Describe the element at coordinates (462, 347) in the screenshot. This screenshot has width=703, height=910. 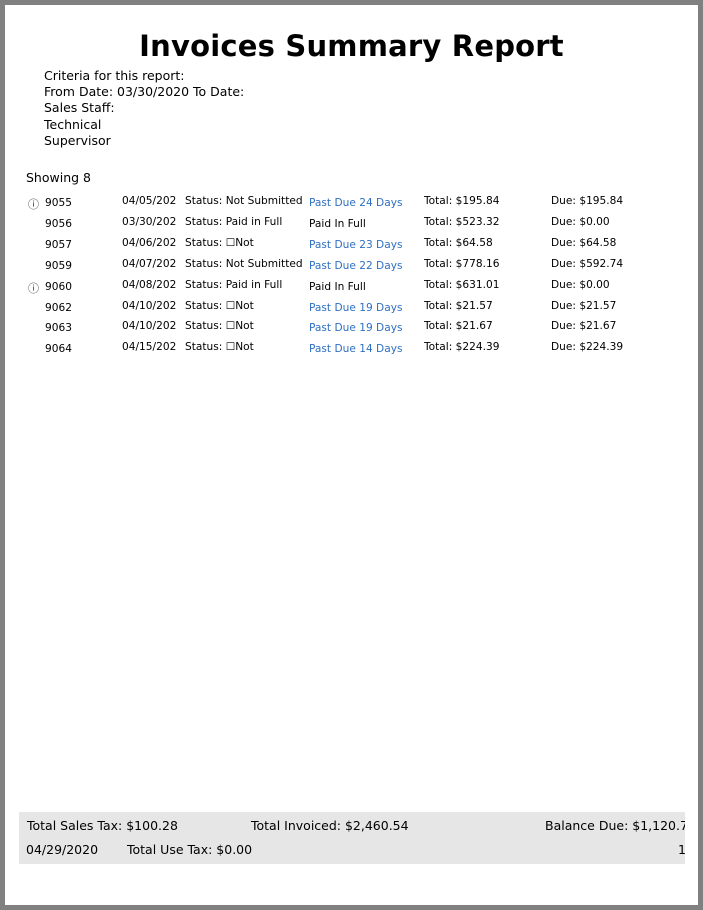
I see `invoice-total: Total: $224.39` at that location.